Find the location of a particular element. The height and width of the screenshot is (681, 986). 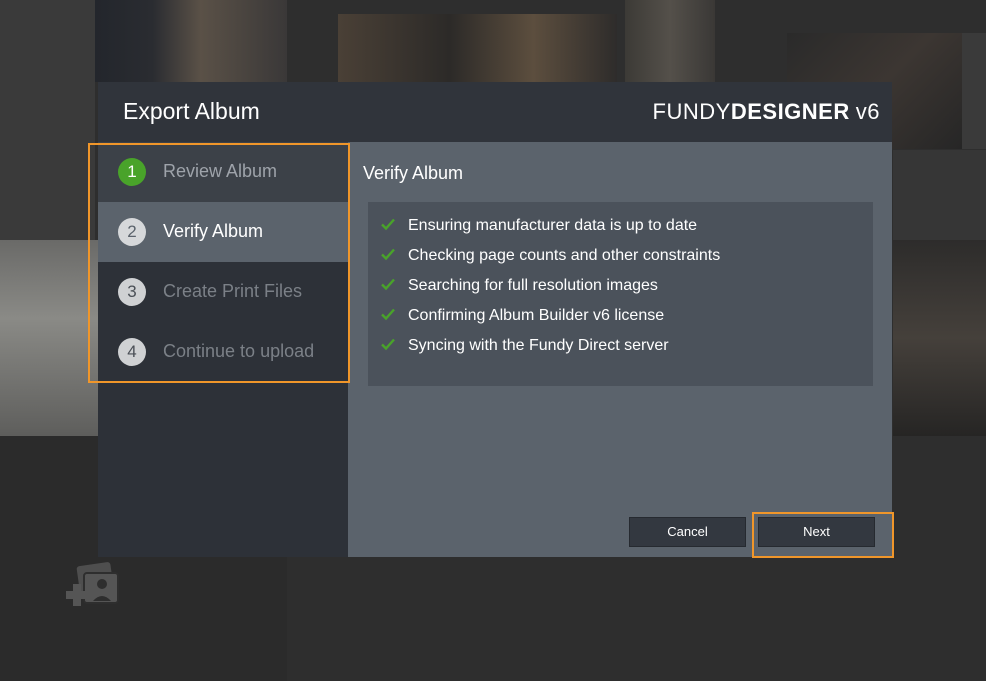

brand-logo-bold: DESIGNER is located at coordinates (790, 111).